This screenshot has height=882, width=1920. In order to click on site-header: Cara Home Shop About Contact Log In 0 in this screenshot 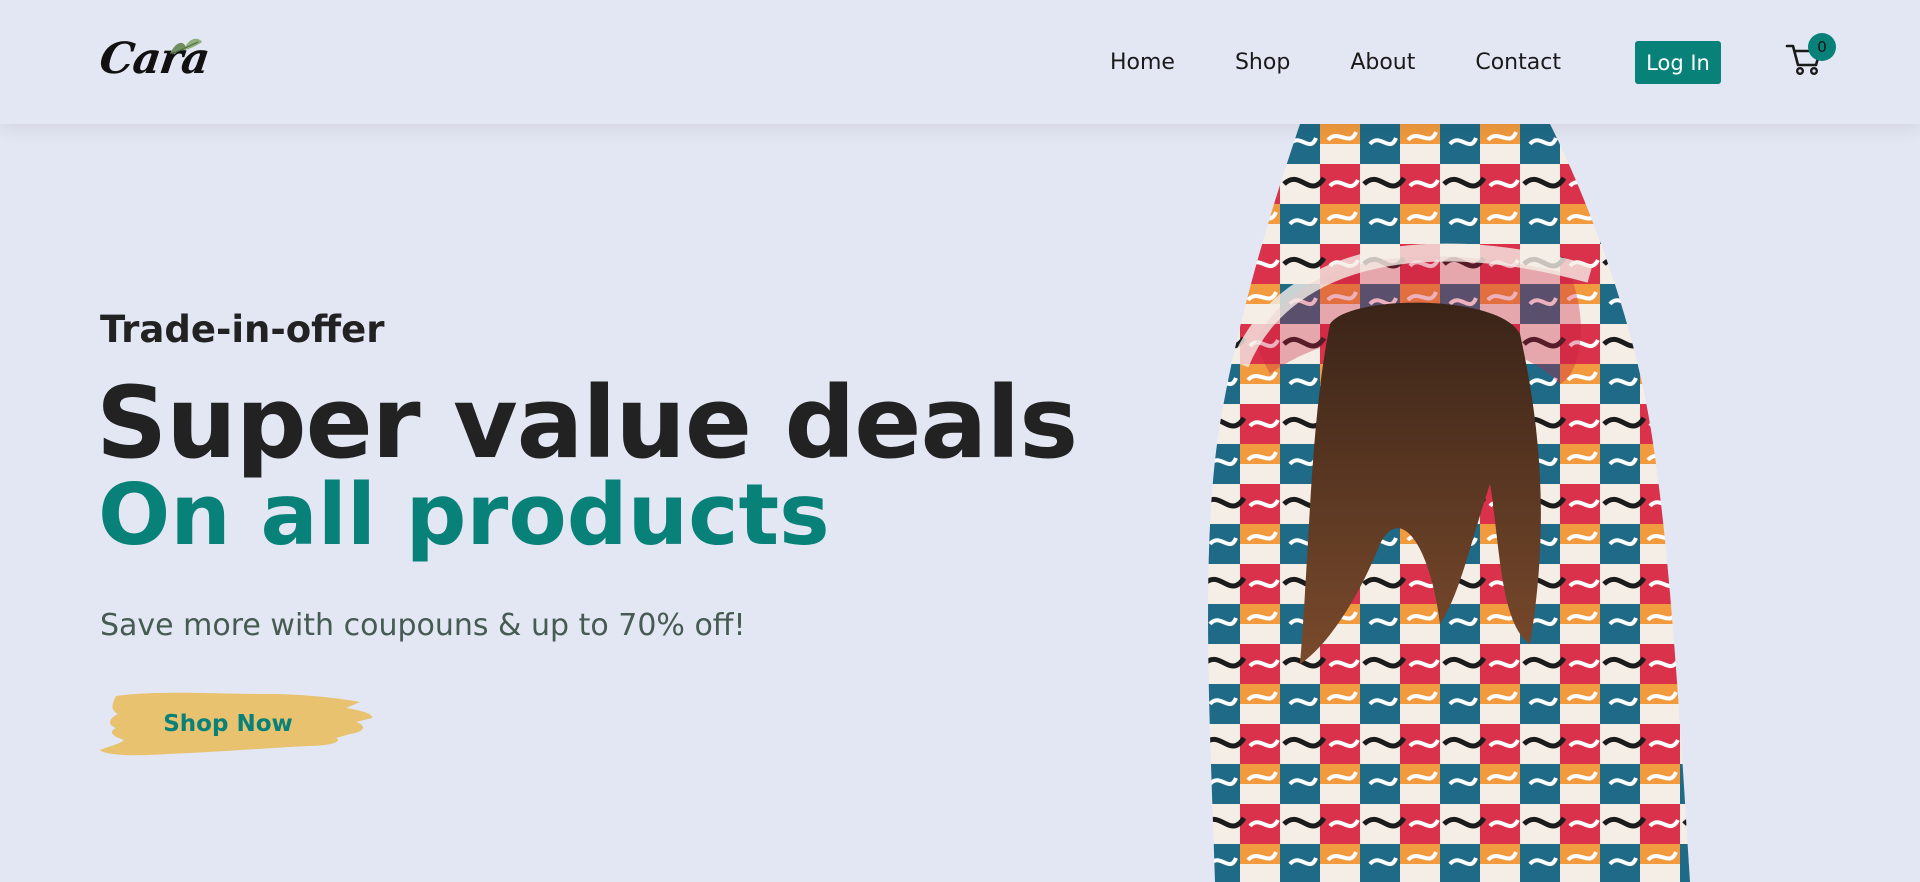, I will do `click(960, 62)`.